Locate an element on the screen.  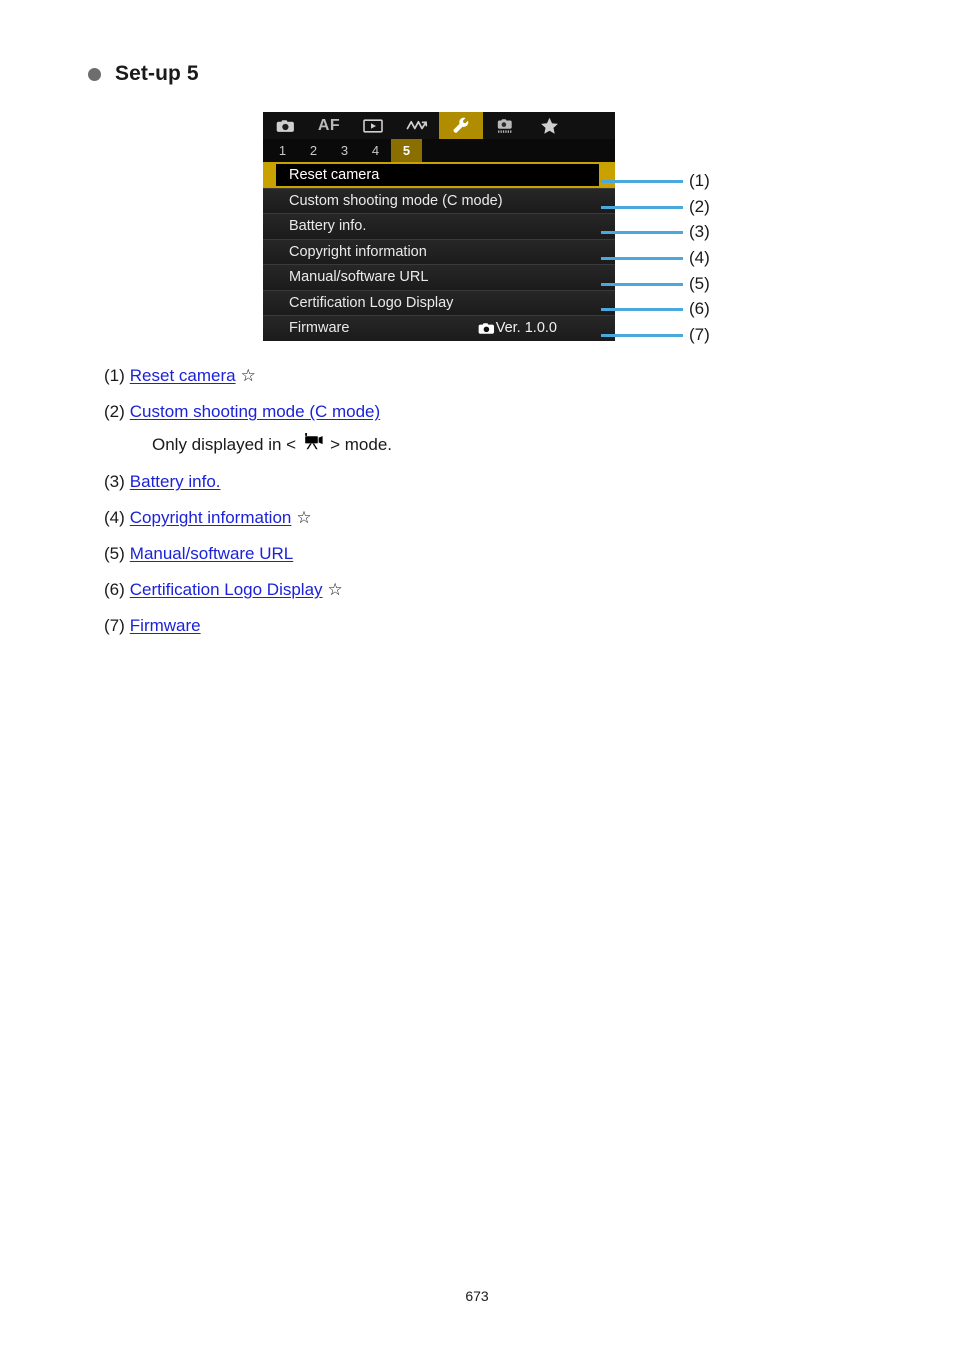
bullet-dot-icon is located at coordinates (94, 74).